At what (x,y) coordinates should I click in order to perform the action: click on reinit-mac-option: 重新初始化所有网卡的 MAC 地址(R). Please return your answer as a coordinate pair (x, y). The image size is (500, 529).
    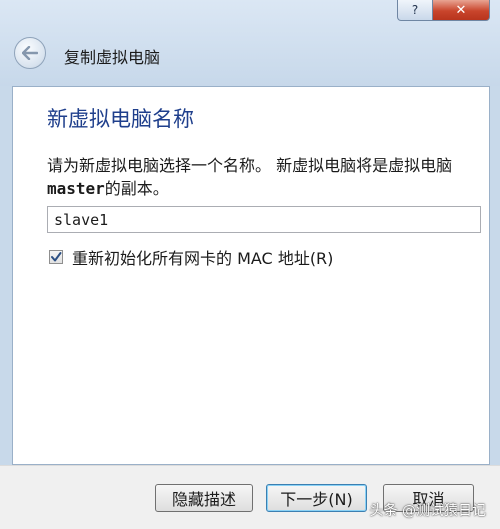
    Looking at the image, I should click on (191, 257).